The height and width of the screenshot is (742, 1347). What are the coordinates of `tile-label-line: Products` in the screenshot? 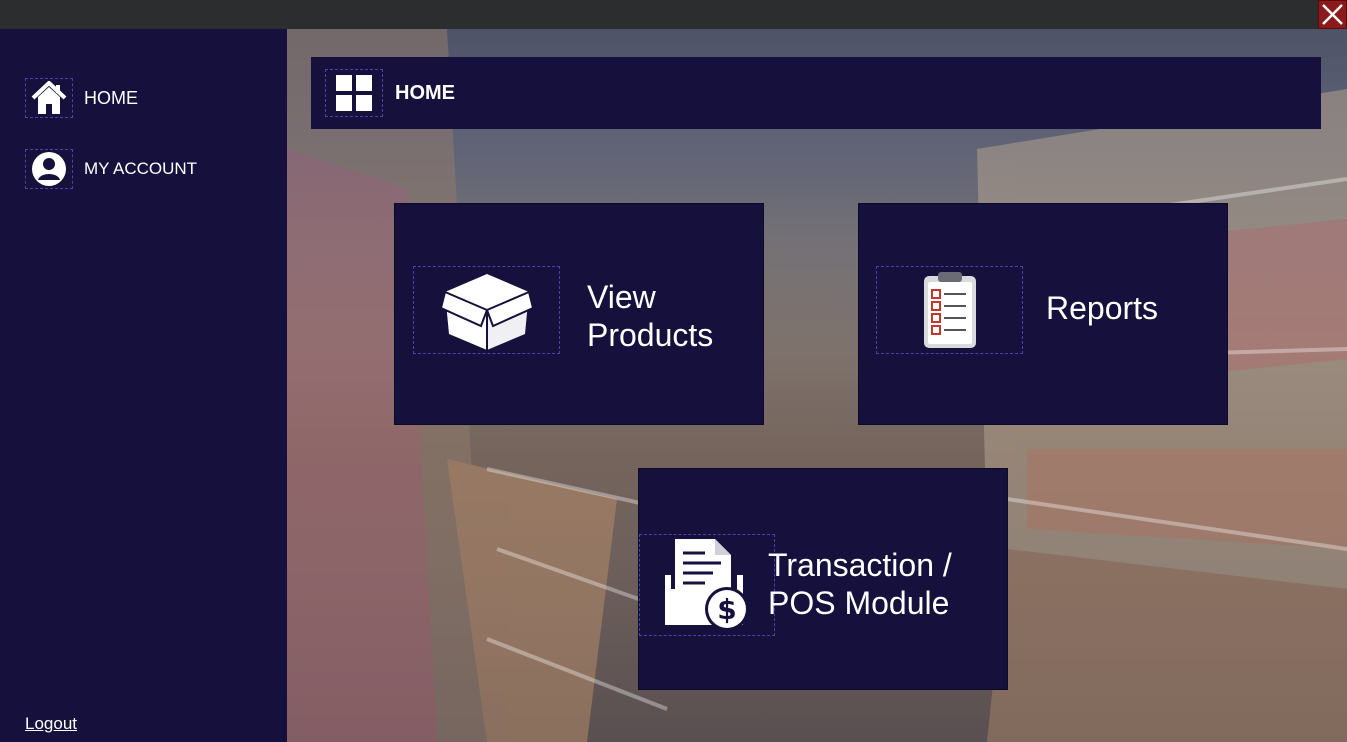 It's located at (650, 335).